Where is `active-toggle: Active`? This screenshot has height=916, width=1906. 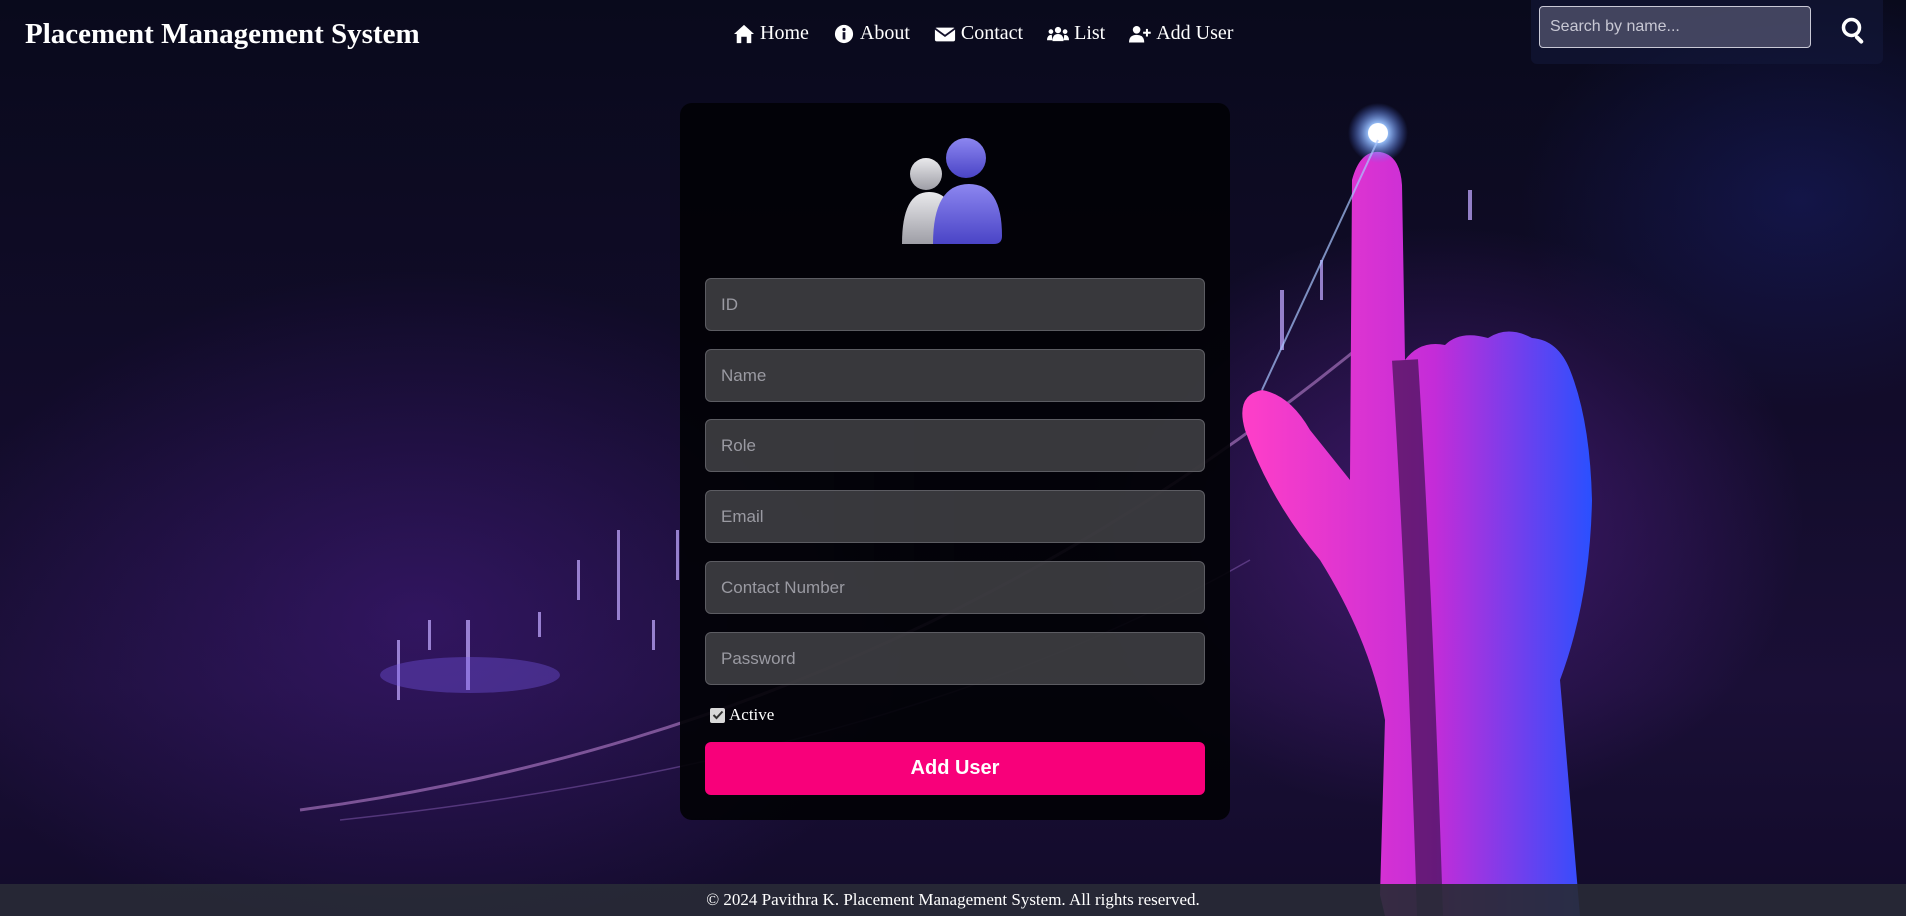 active-toggle: Active is located at coordinates (742, 715).